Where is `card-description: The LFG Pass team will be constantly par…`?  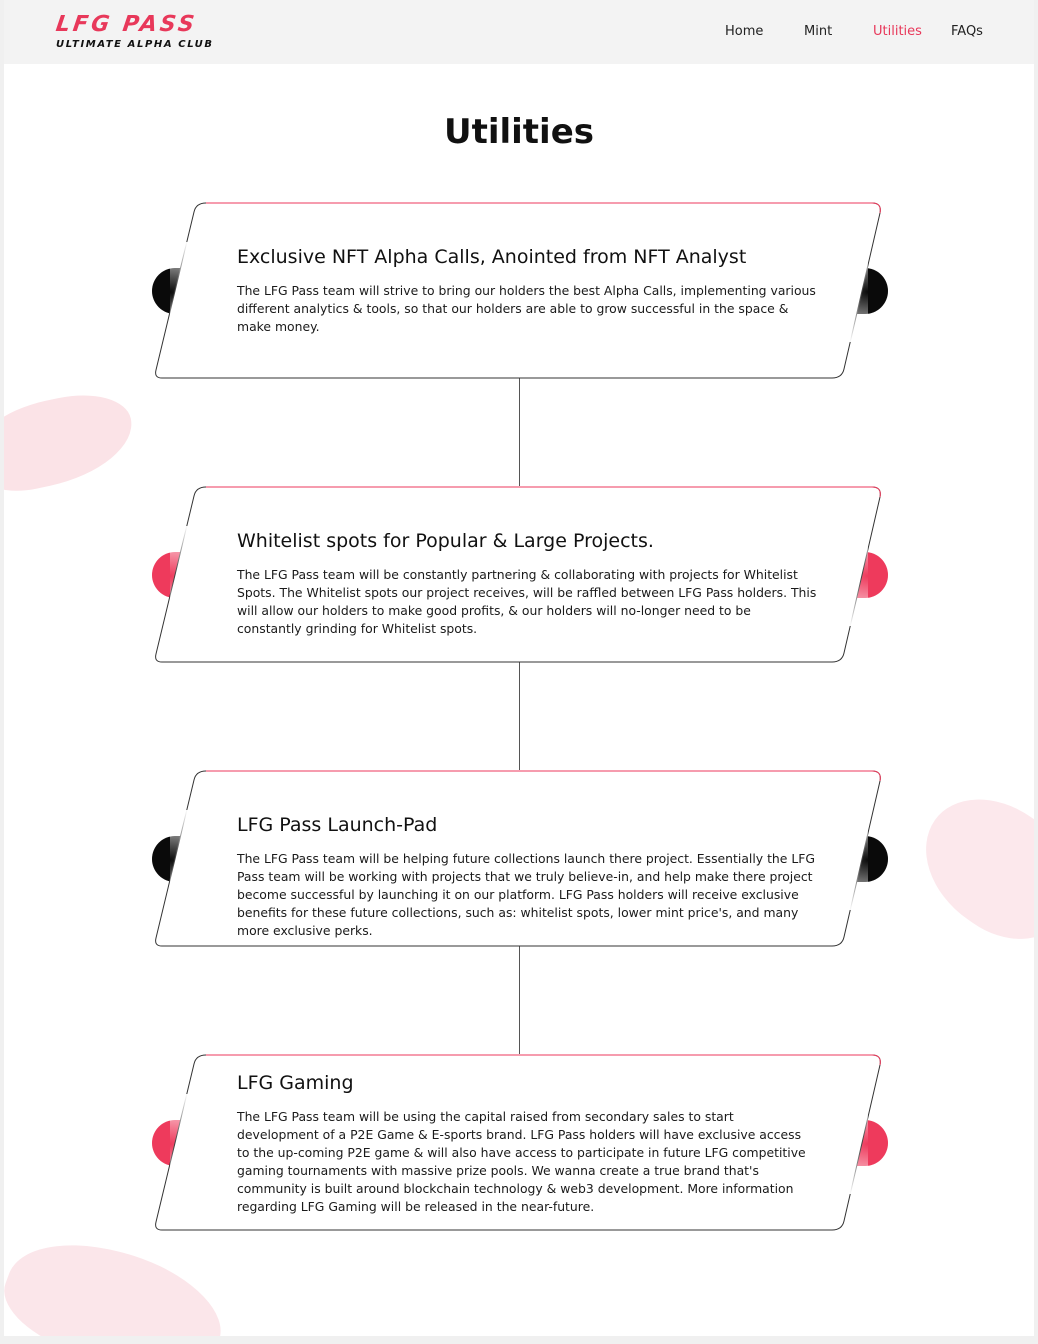 card-description: The LFG Pass team will be constantly par… is located at coordinates (527, 601).